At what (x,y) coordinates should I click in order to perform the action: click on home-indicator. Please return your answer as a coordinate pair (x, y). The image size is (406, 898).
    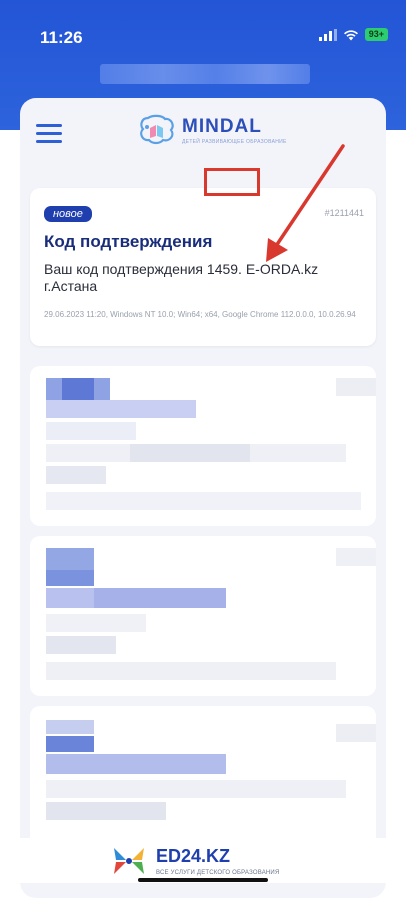
    Looking at the image, I should click on (203, 880).